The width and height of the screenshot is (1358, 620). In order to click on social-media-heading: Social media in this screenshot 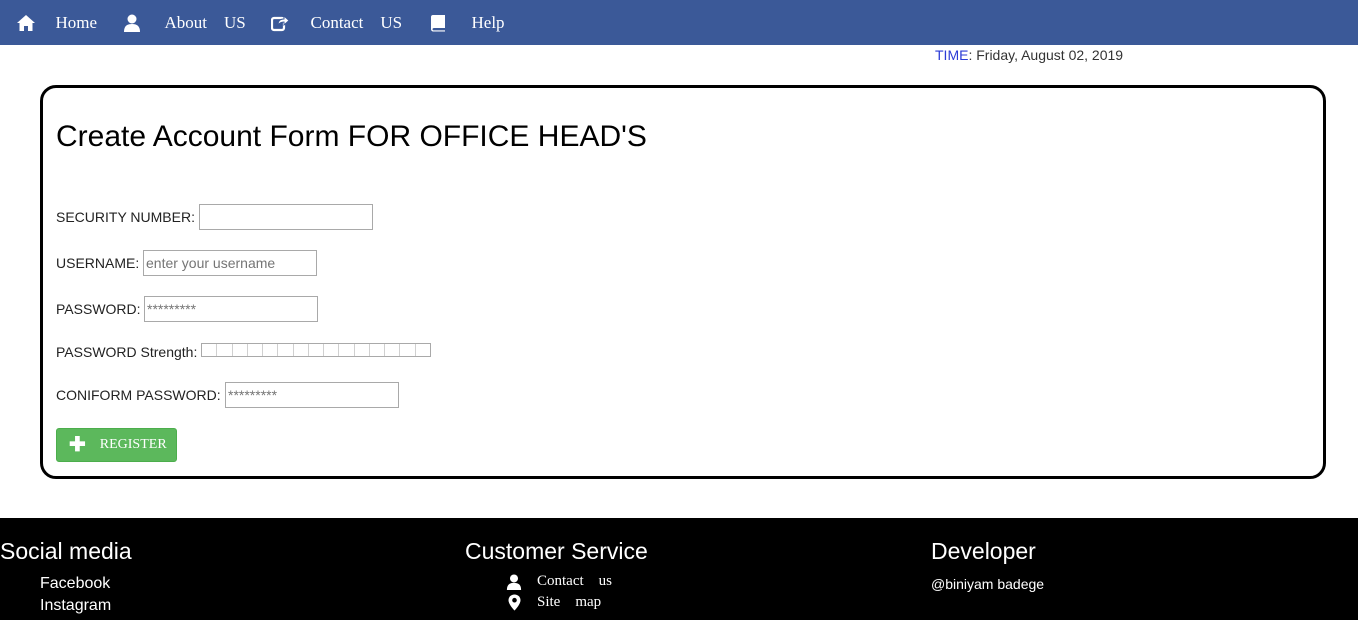, I will do `click(66, 551)`.